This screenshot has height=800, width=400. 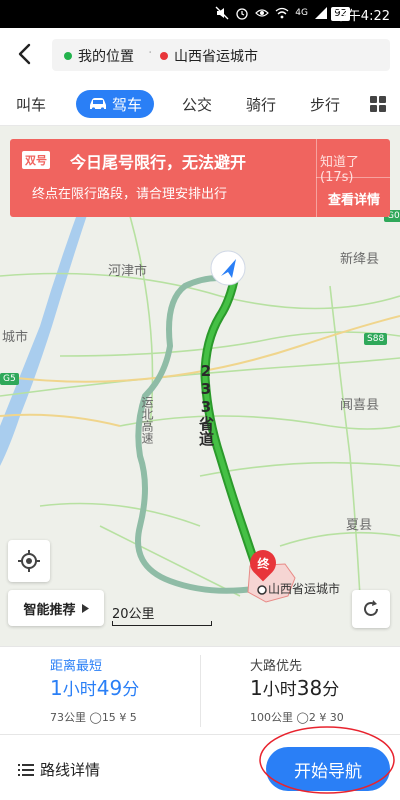 What do you see at coordinates (325, 104) in the screenshot?
I see `tab-walk: 步行` at bounding box center [325, 104].